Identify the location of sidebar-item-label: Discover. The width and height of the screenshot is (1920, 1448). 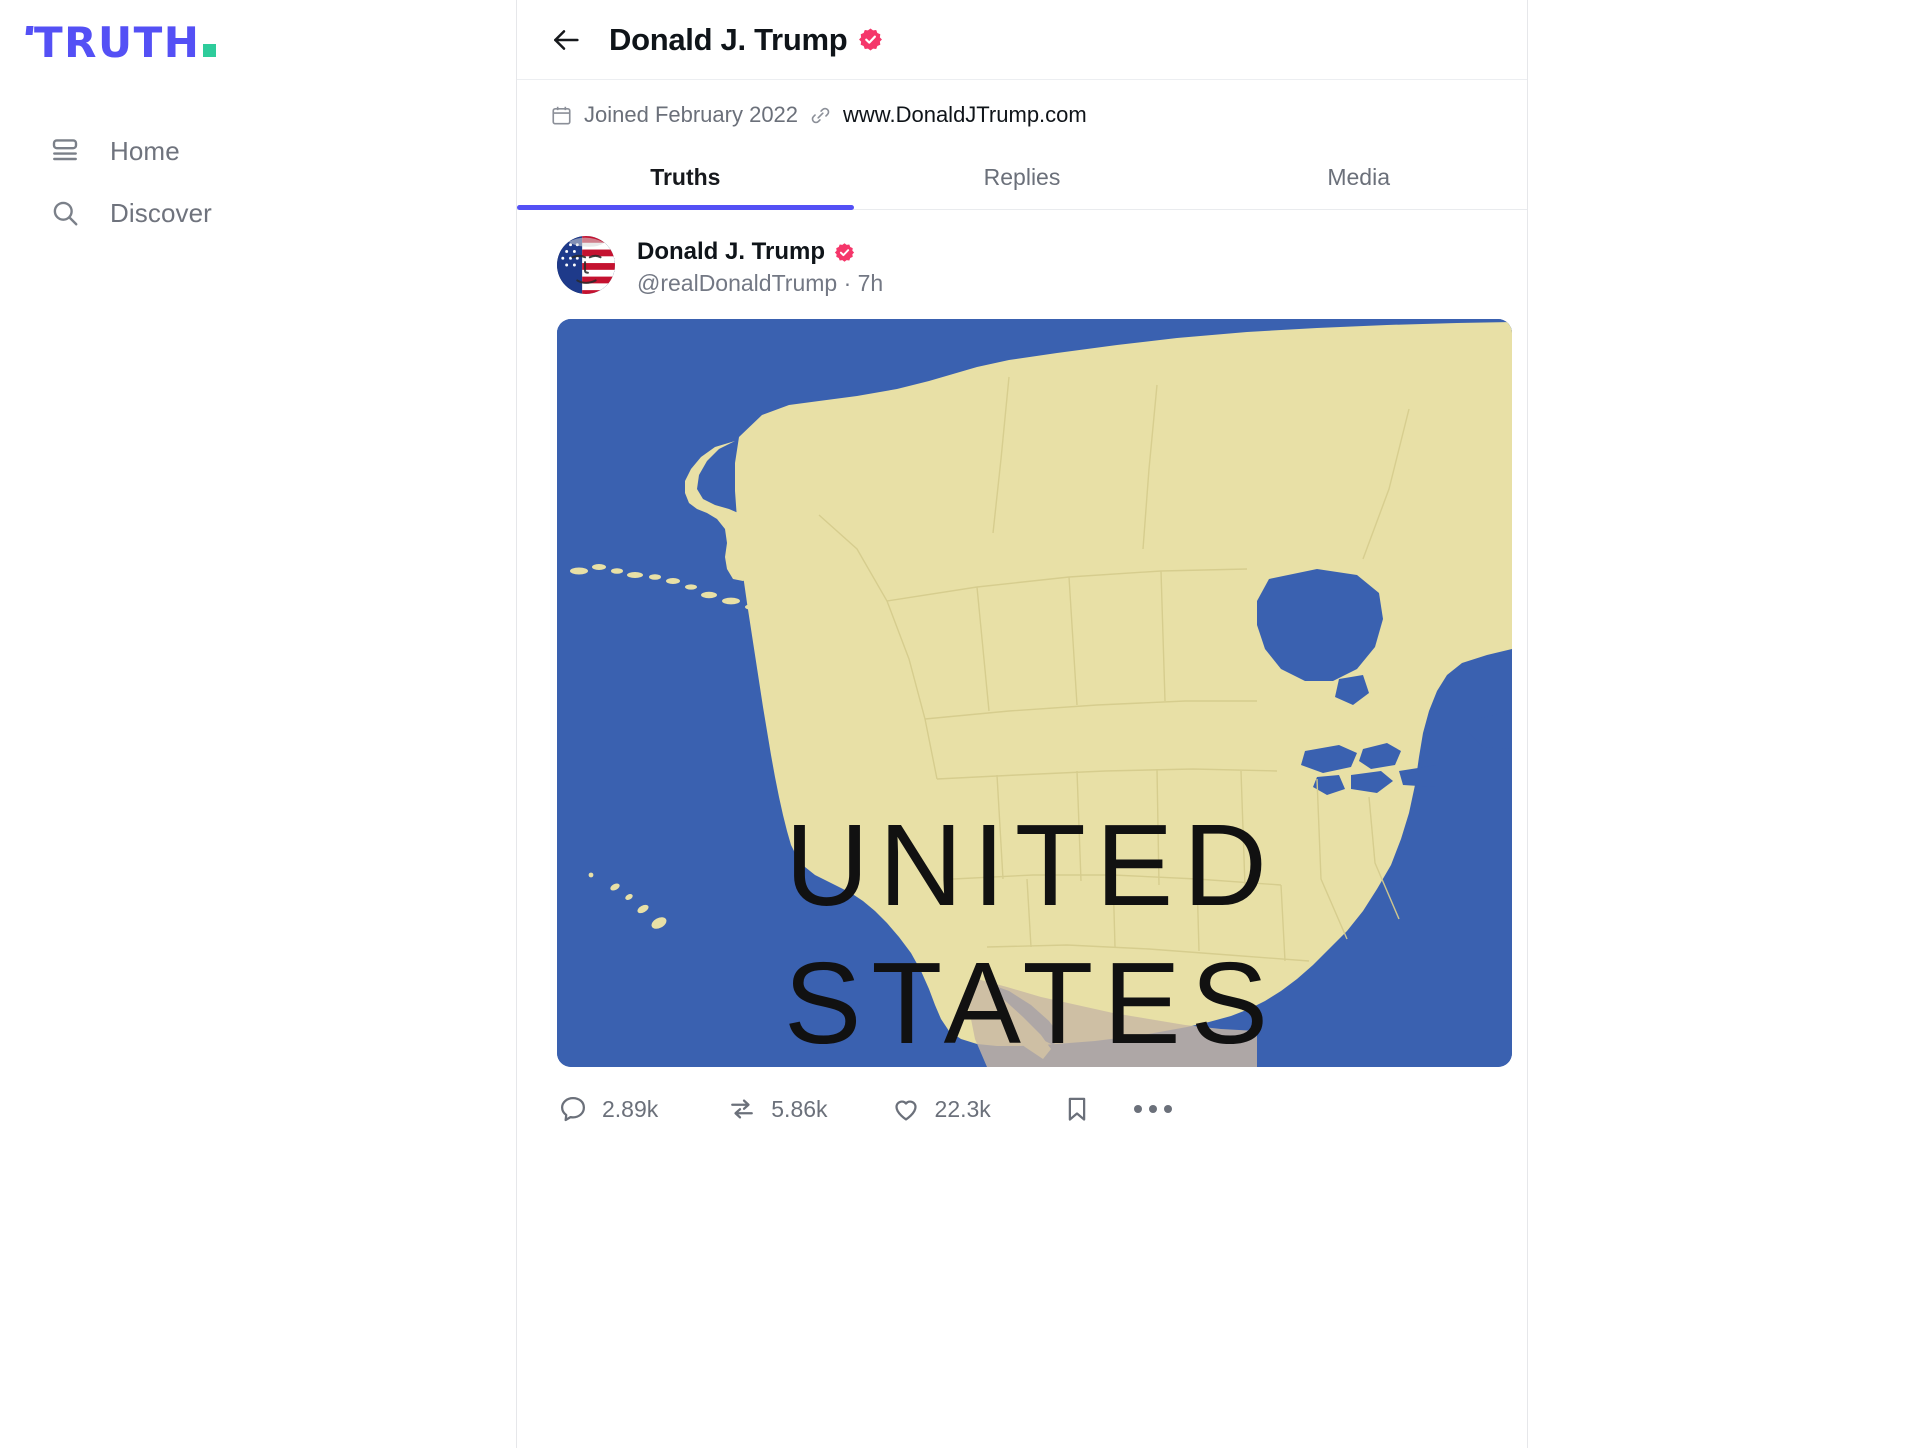
(161, 212).